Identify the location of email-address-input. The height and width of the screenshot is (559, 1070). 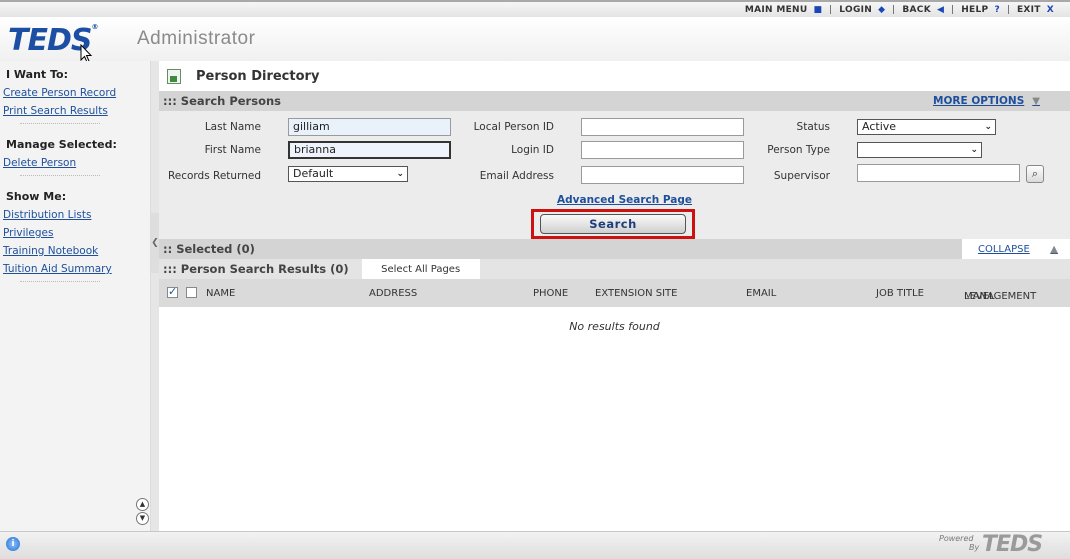
(662, 175).